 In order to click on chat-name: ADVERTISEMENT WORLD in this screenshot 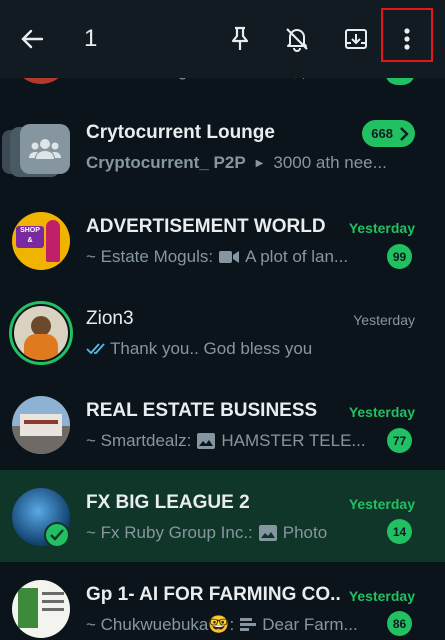, I will do `click(206, 226)`.